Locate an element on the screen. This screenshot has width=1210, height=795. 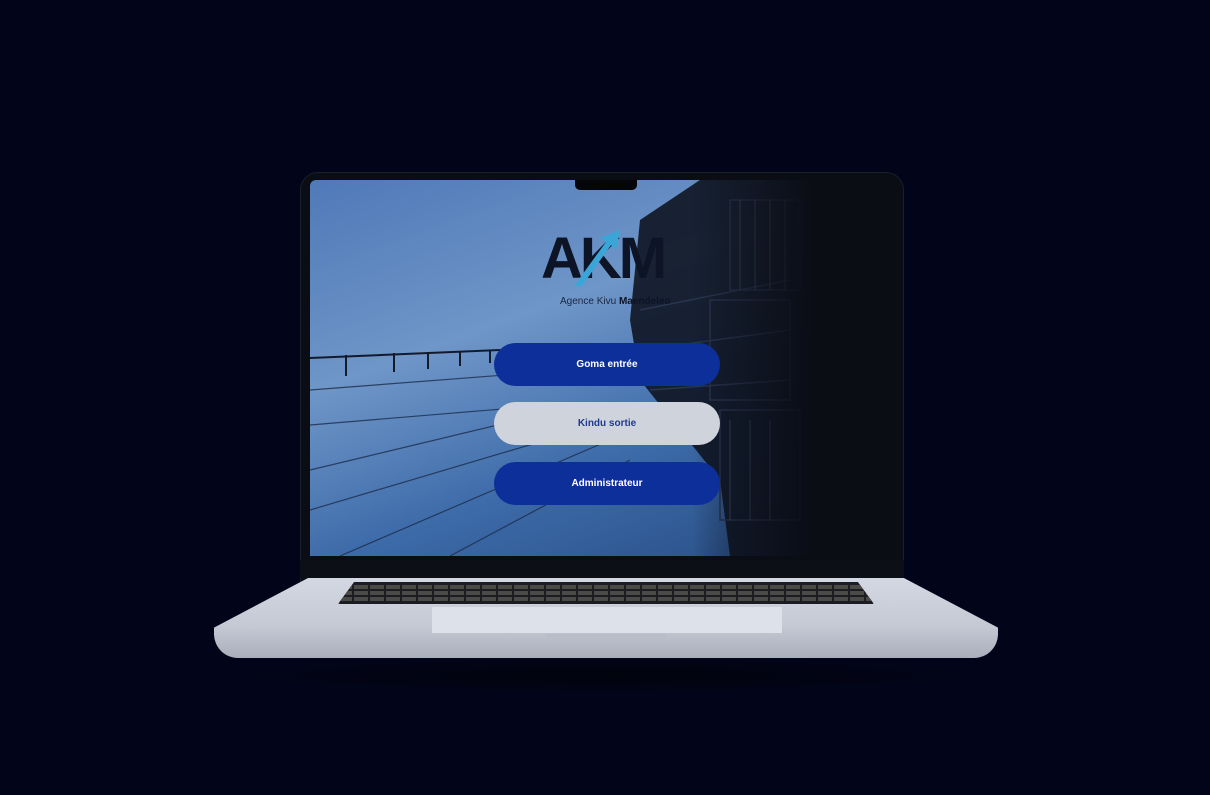
logo-subtitle-light: Agence Kivu is located at coordinates (589, 301).